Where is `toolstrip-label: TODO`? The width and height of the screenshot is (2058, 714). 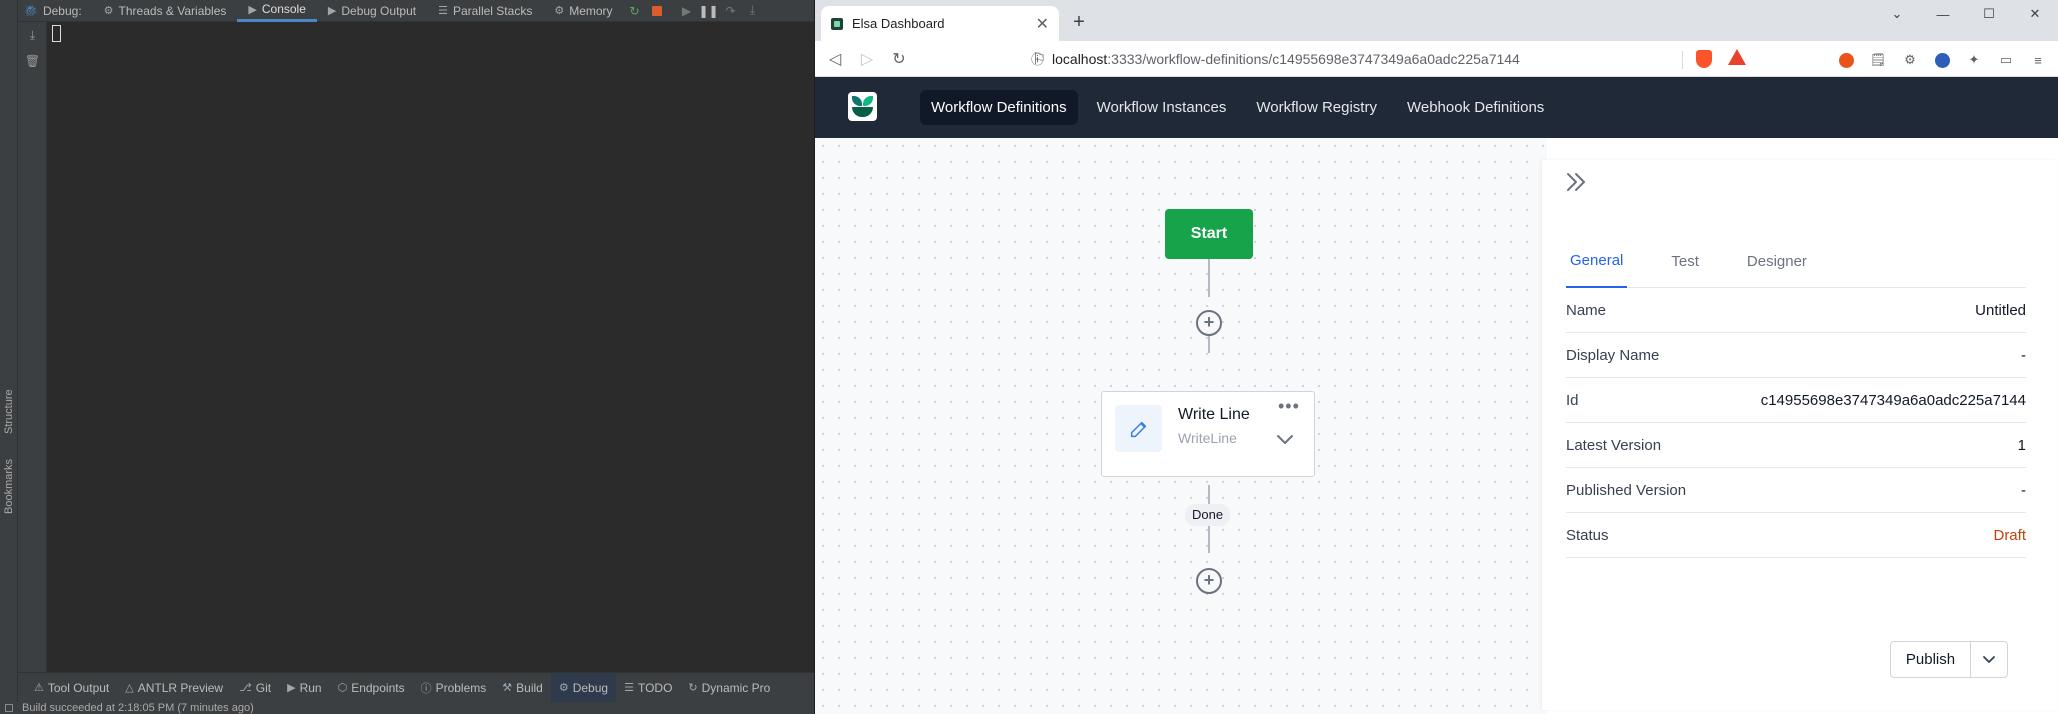
toolstrip-label: TODO is located at coordinates (655, 687).